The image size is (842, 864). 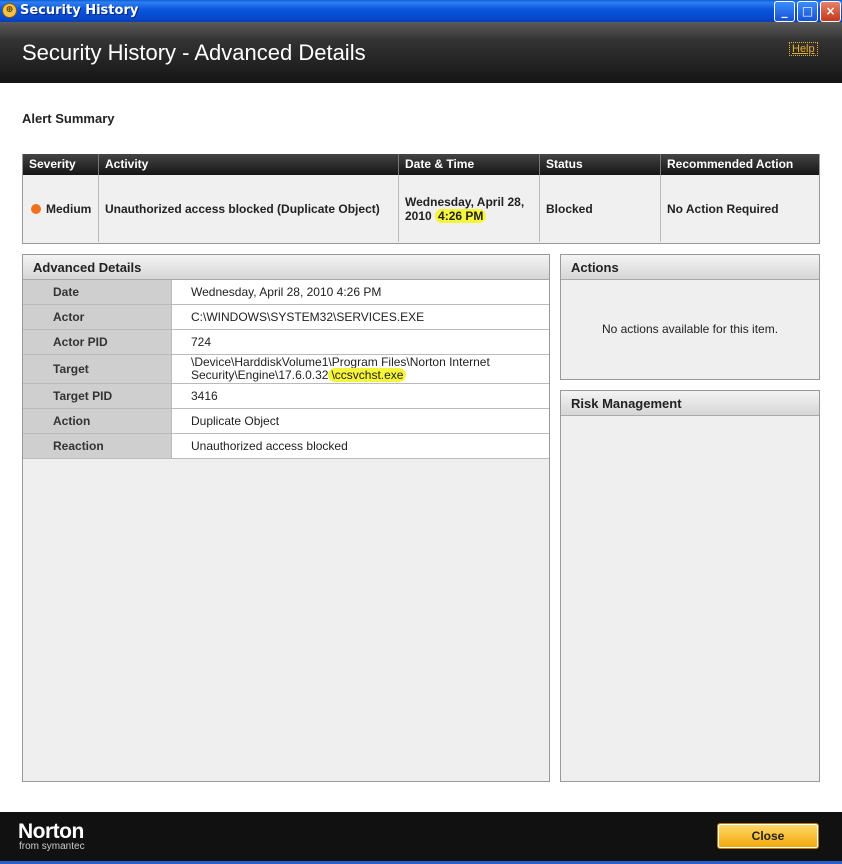 What do you see at coordinates (690, 586) in the screenshot?
I see `risk-management-panel: Risk Management` at bounding box center [690, 586].